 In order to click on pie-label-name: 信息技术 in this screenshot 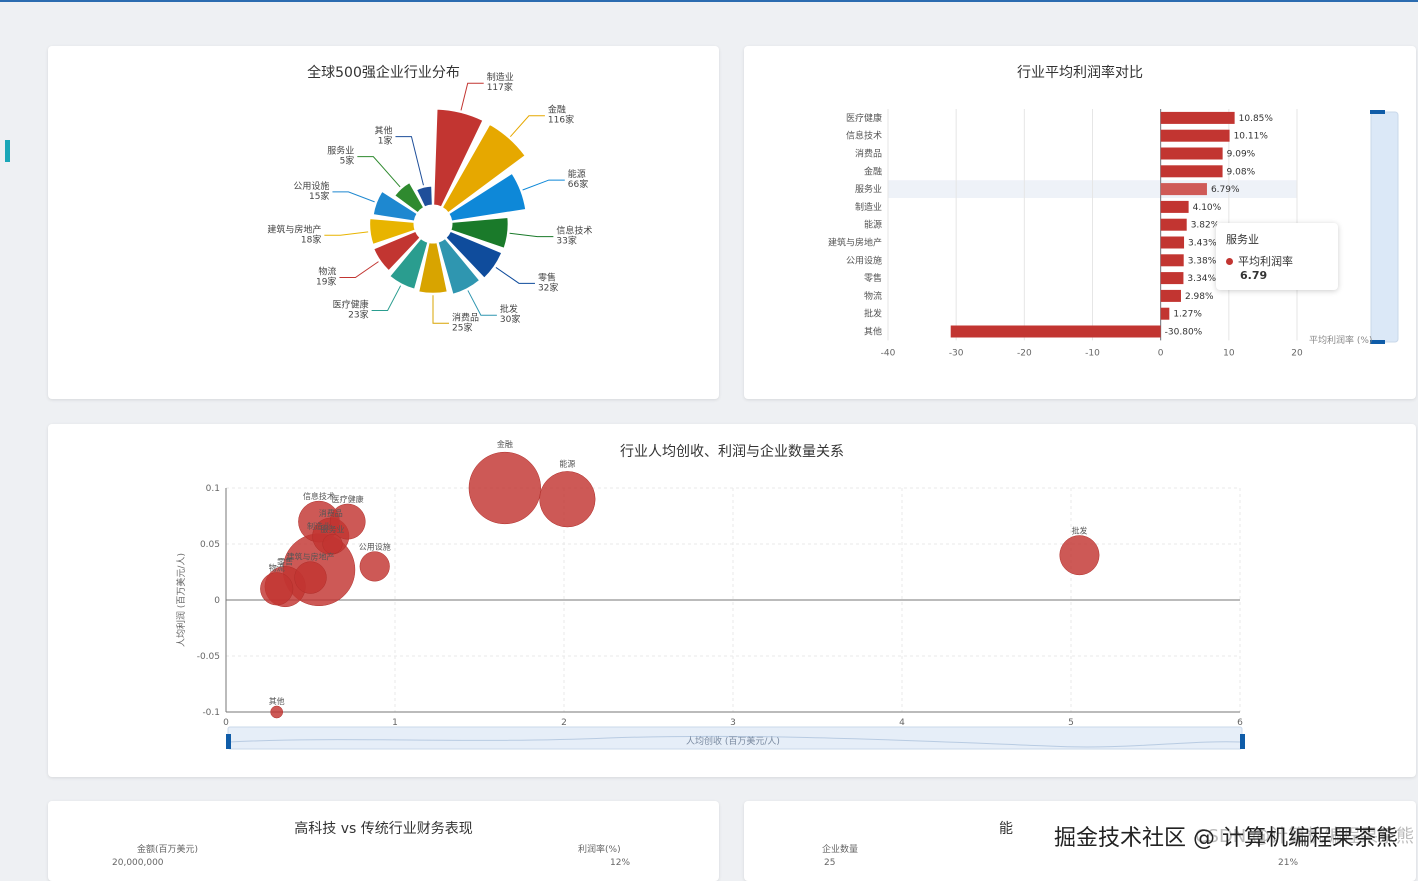, I will do `click(574, 231)`.